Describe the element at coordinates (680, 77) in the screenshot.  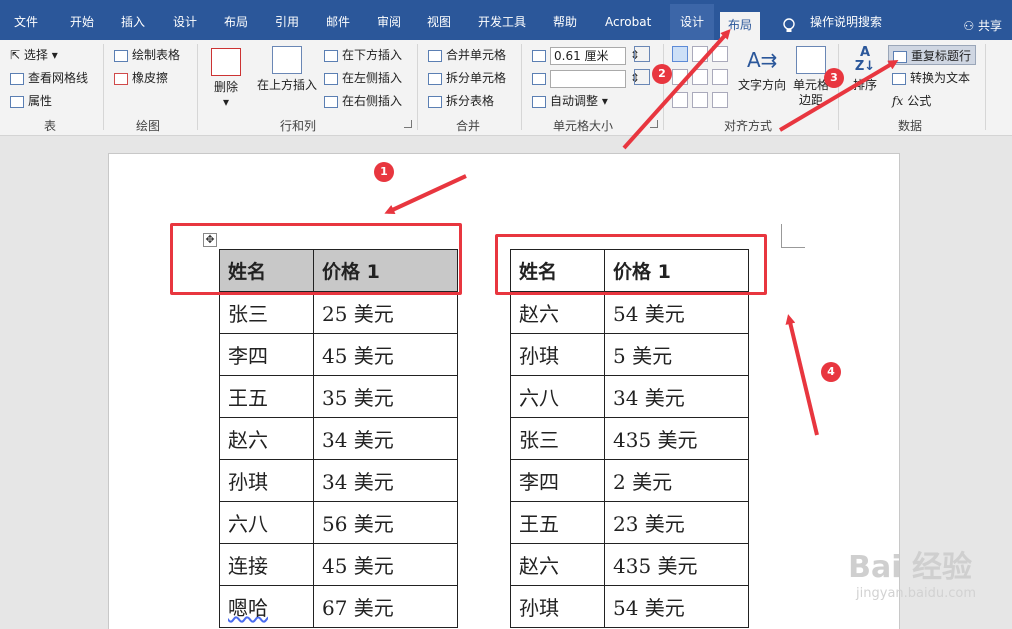
I see `align-middle-left-icon` at that location.